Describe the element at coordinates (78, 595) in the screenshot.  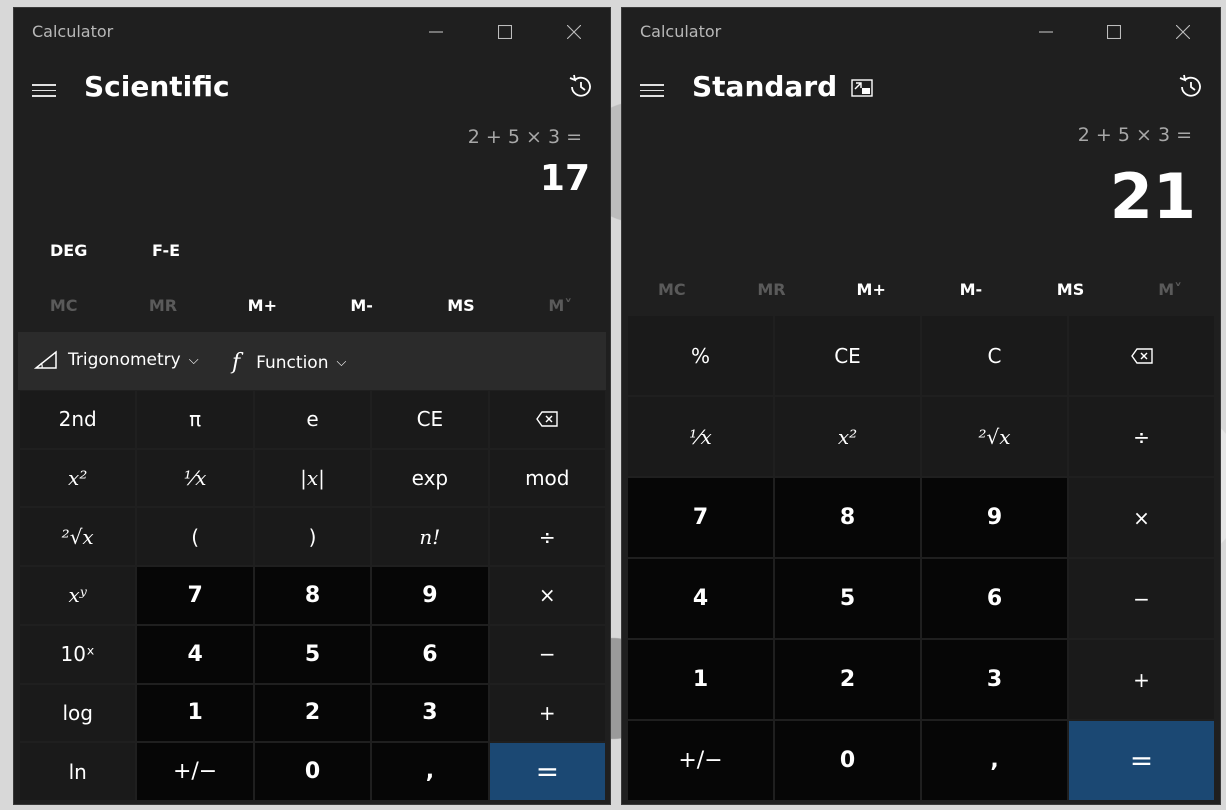
I see `power-button: xʸ` at that location.